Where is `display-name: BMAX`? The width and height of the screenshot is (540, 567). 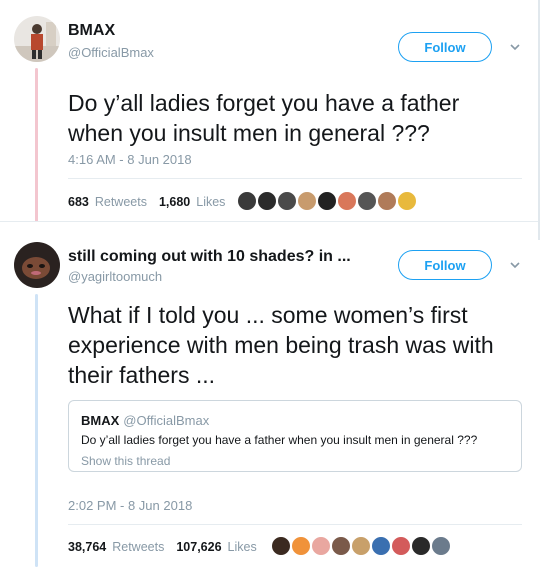
display-name: BMAX is located at coordinates (91, 31).